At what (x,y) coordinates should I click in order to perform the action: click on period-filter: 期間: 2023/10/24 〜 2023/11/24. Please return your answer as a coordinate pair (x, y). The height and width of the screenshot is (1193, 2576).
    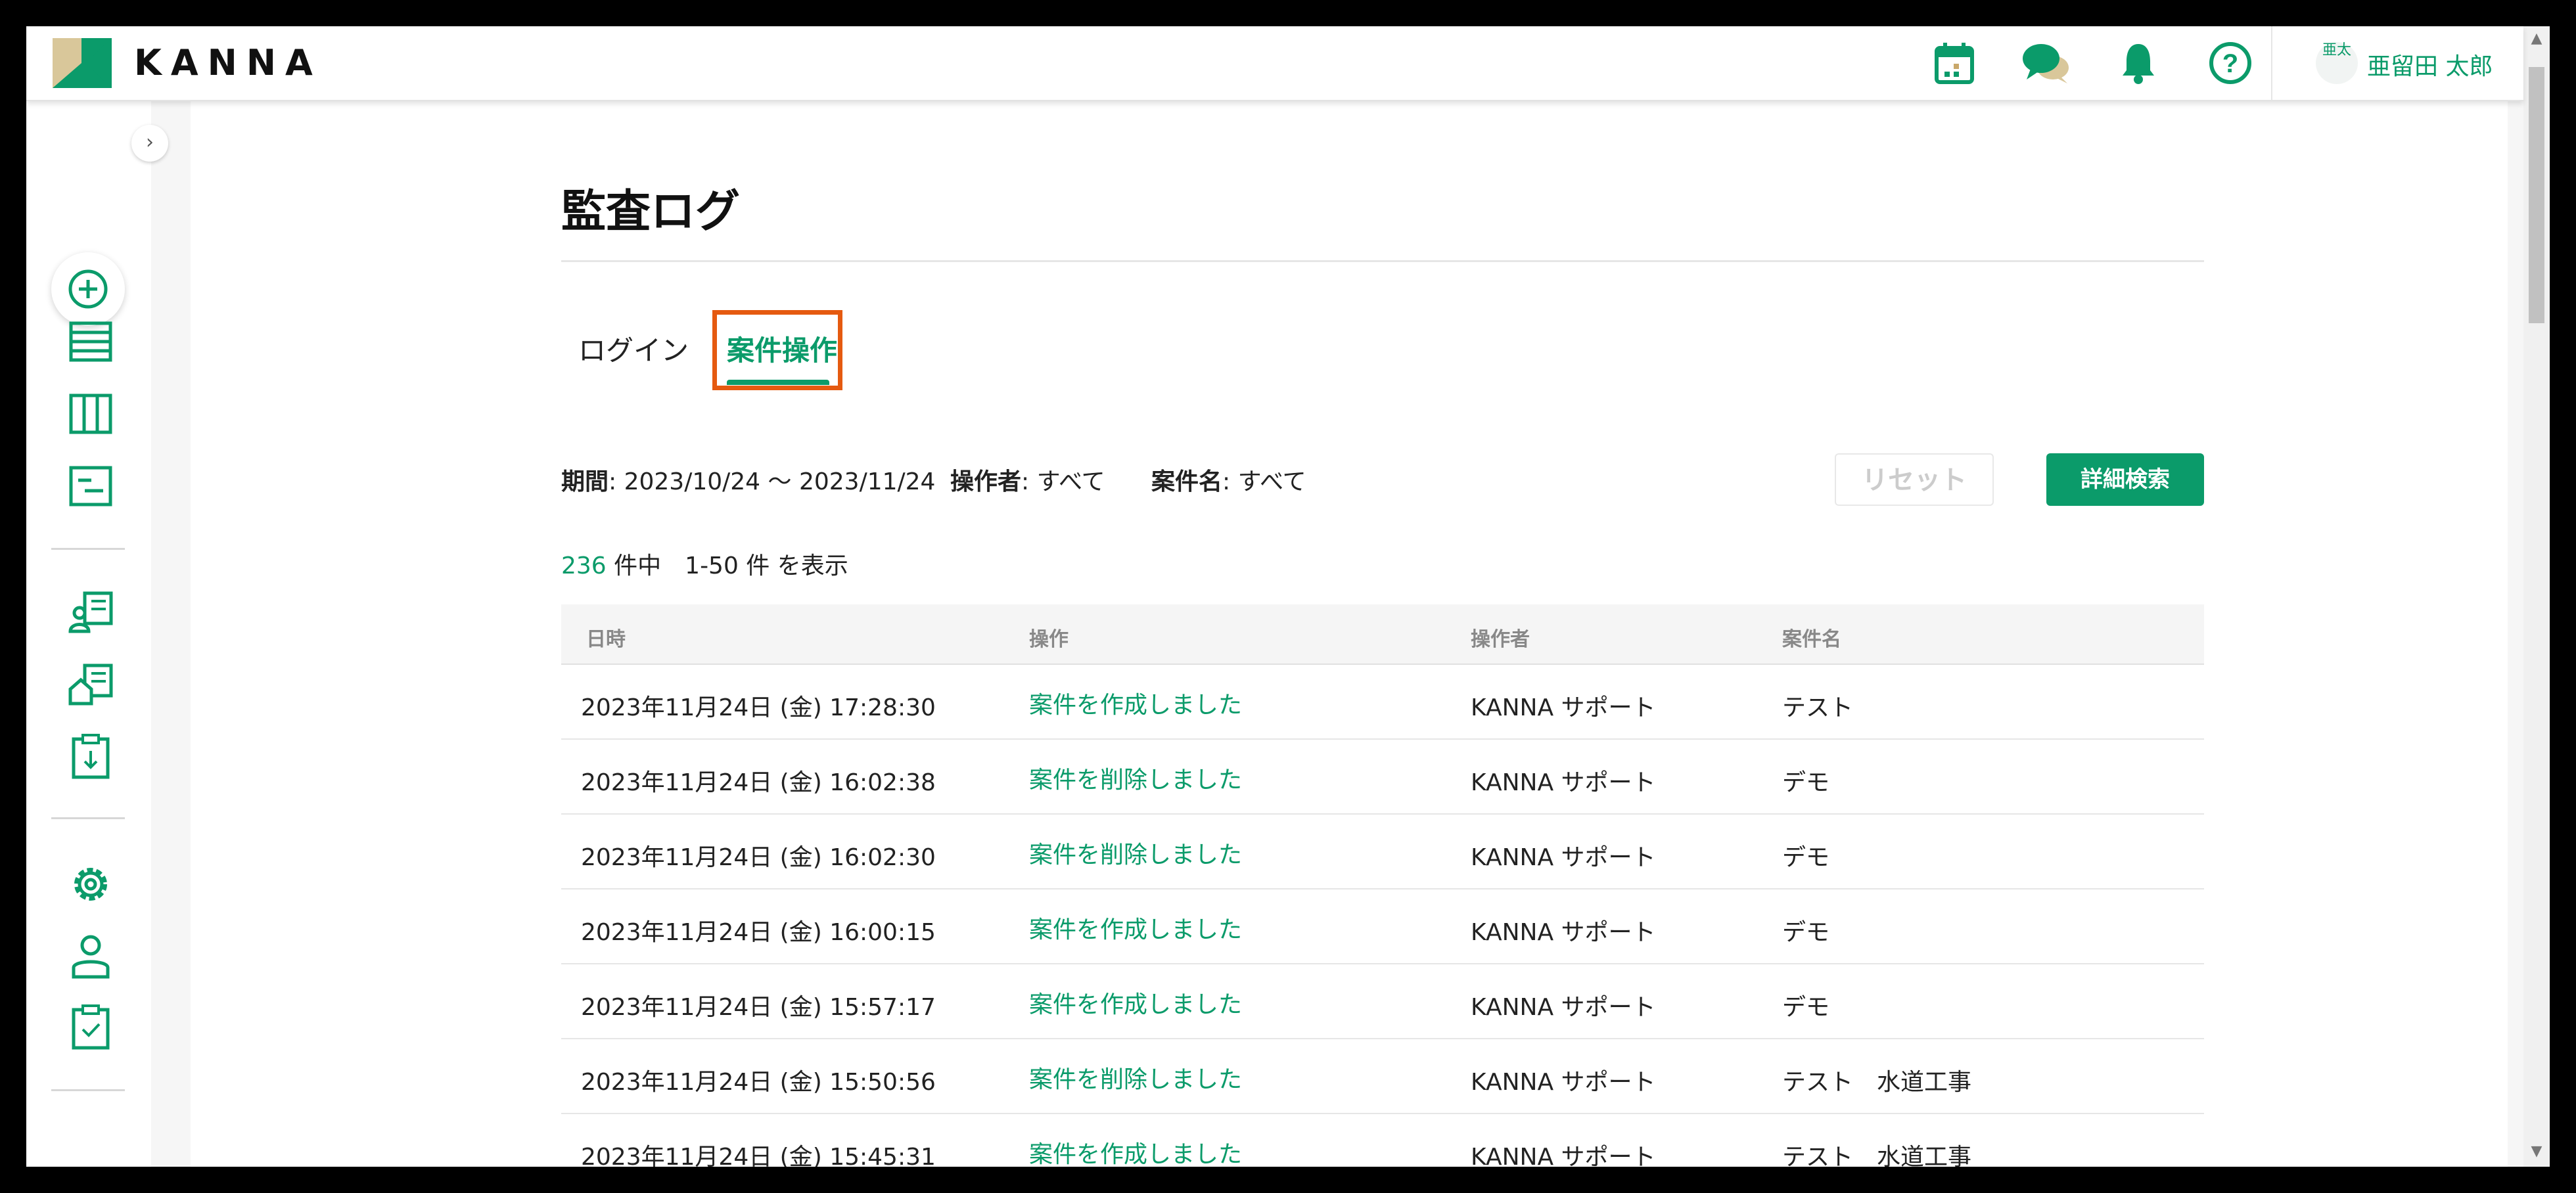
    Looking at the image, I should click on (748, 479).